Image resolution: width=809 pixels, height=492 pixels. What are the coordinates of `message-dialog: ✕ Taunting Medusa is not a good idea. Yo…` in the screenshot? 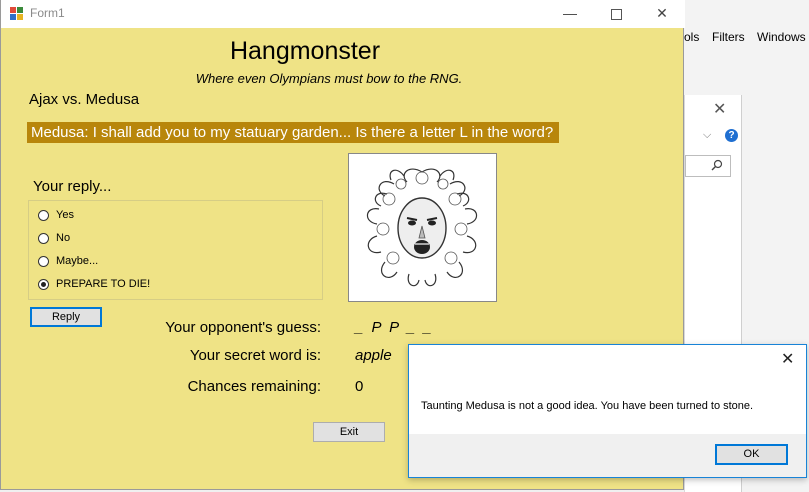 It's located at (607, 411).